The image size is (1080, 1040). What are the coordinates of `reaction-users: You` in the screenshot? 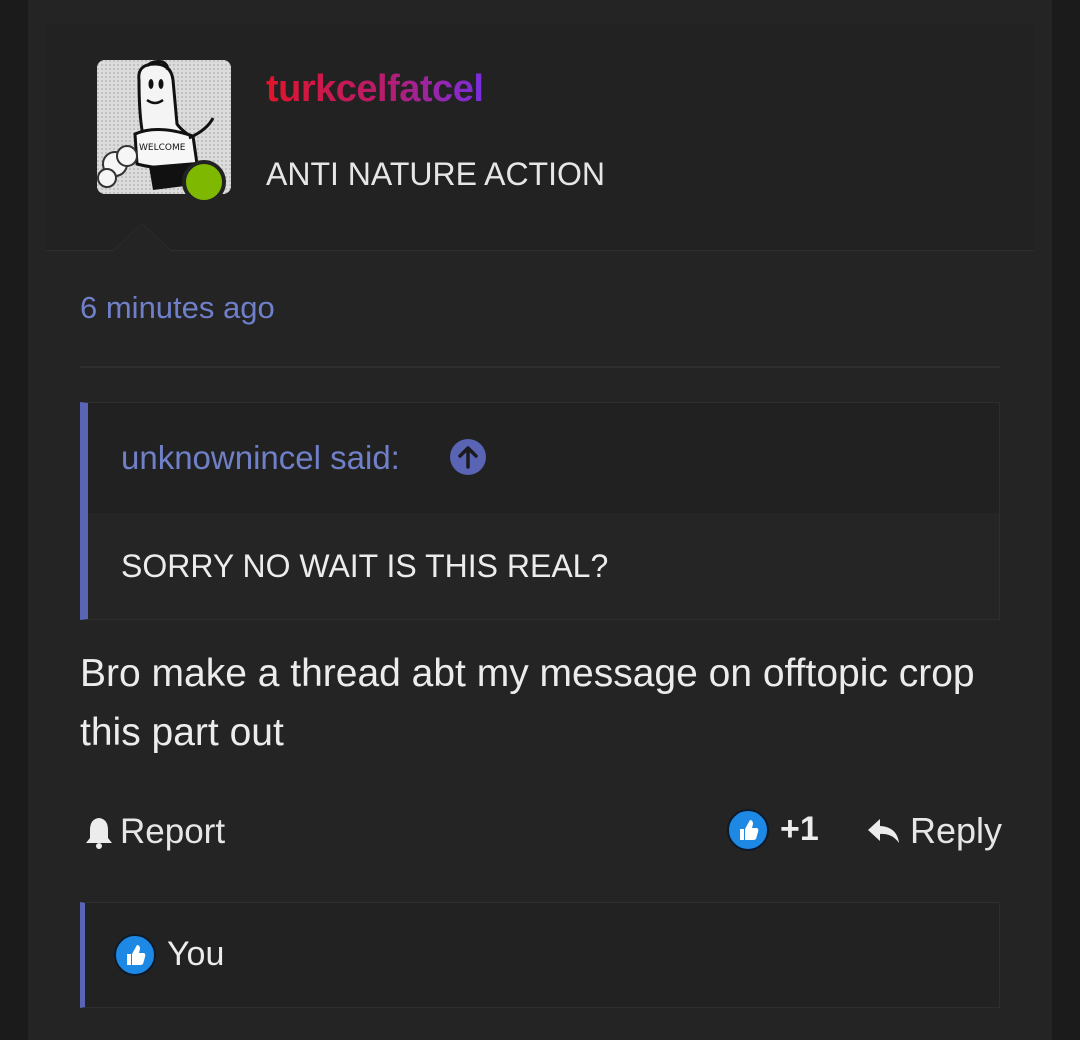 It's located at (195, 954).